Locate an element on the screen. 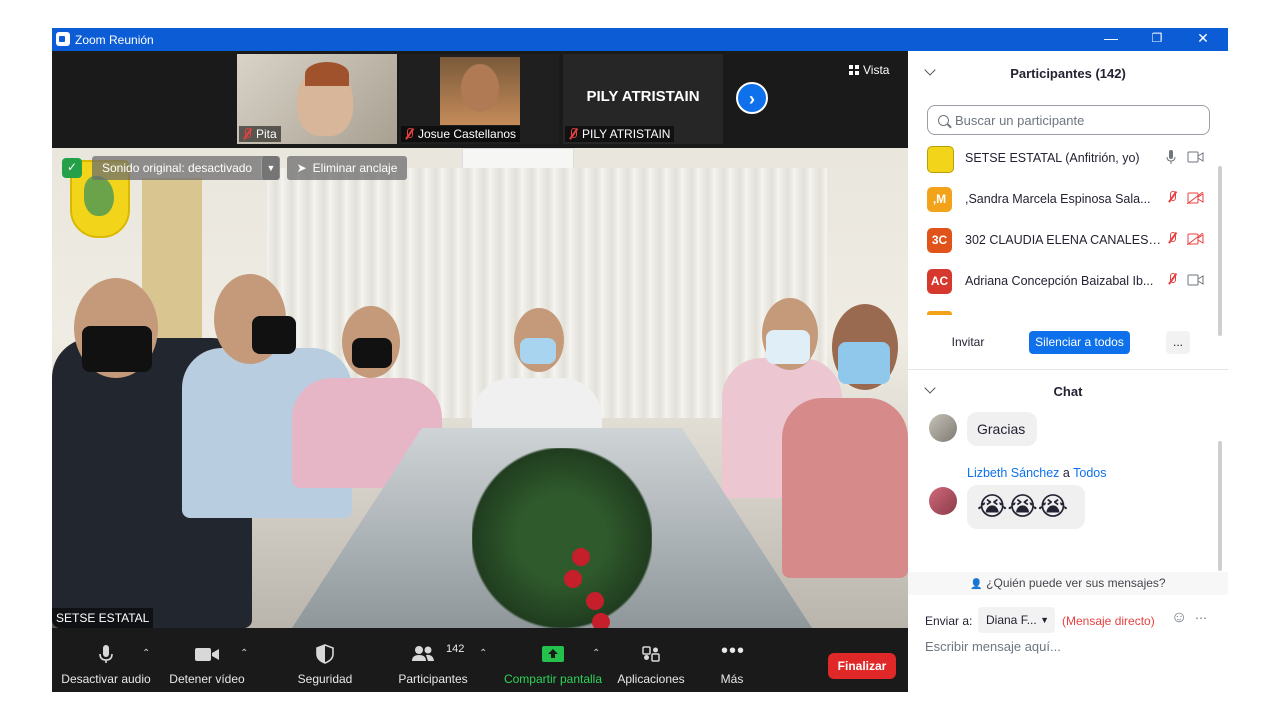 This screenshot has height=720, width=1280. emoji-icon: ☺ is located at coordinates (1179, 618).